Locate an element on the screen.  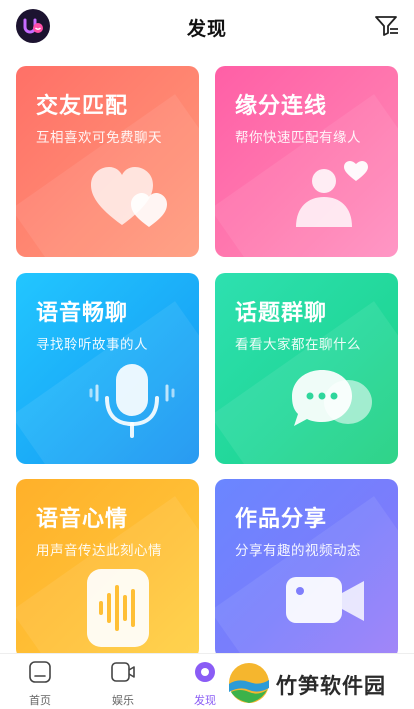
filter-icon is located at coordinates (387, 26).